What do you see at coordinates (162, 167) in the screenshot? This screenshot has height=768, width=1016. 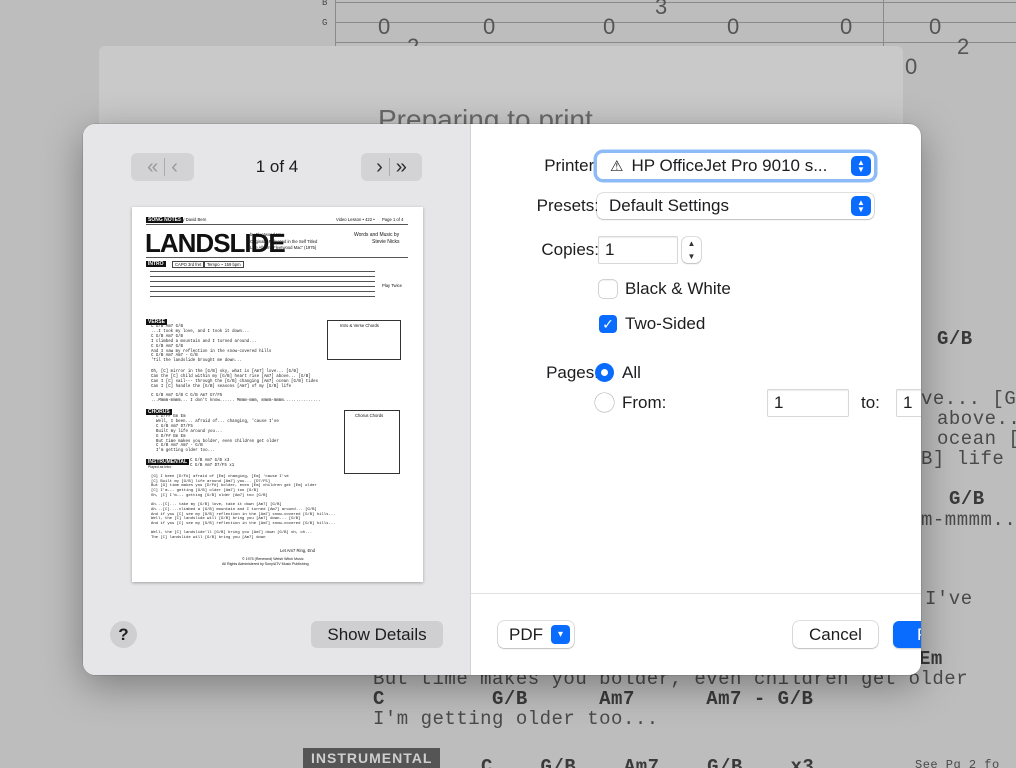 I see `prev-page-nav: « ‹` at bounding box center [162, 167].